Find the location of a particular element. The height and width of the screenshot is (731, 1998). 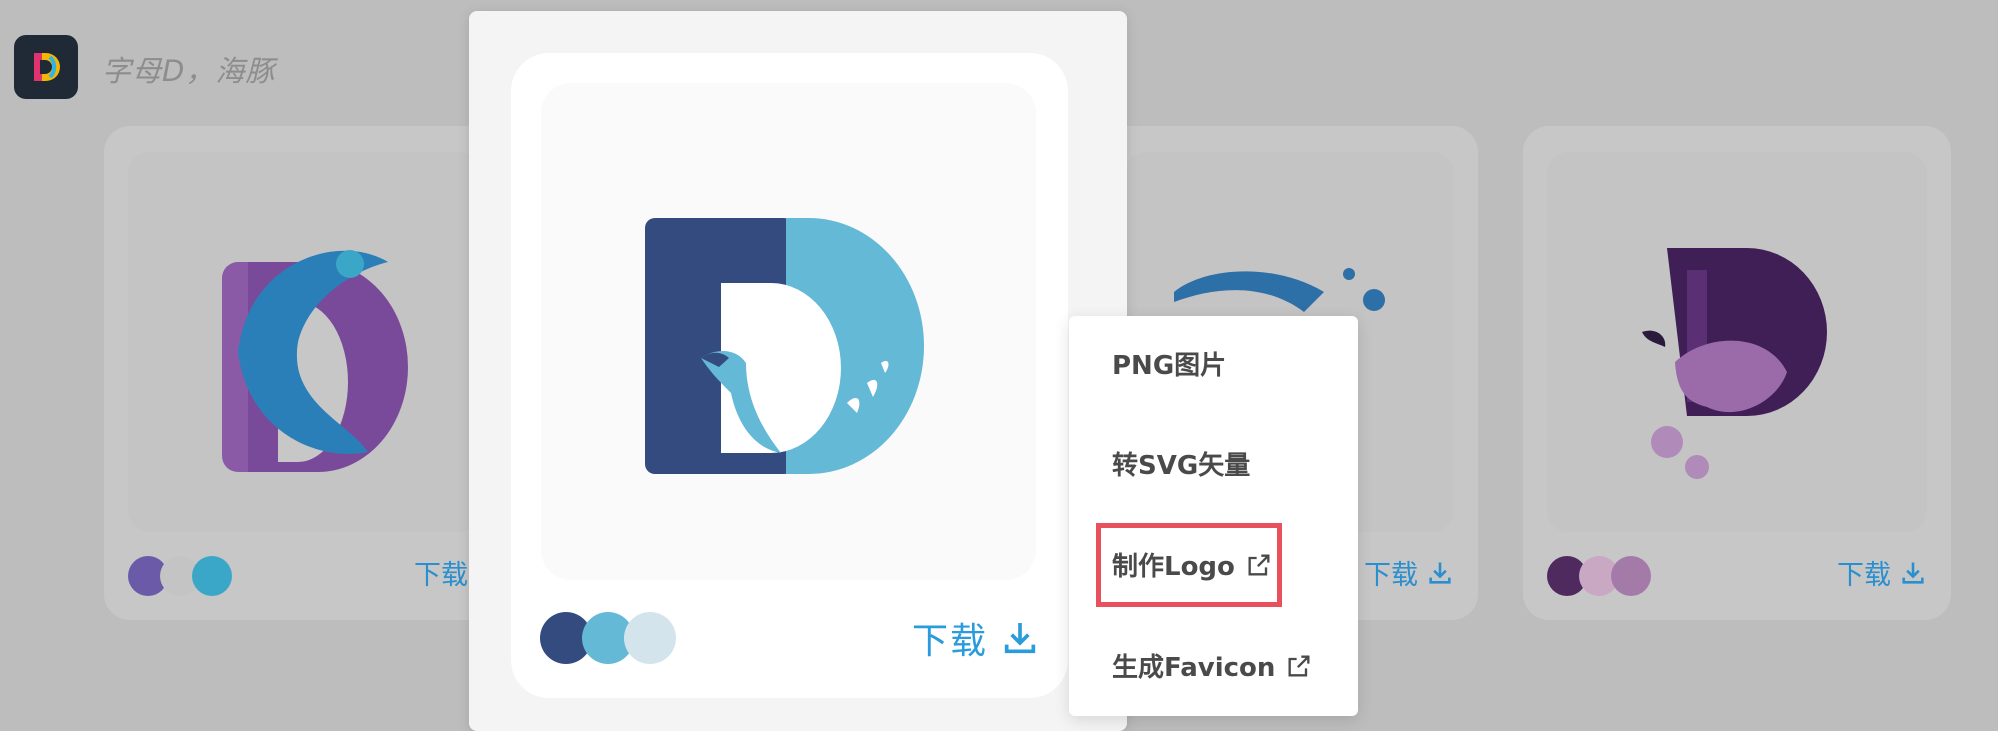

external-link-icon is located at coordinates (1299, 665).